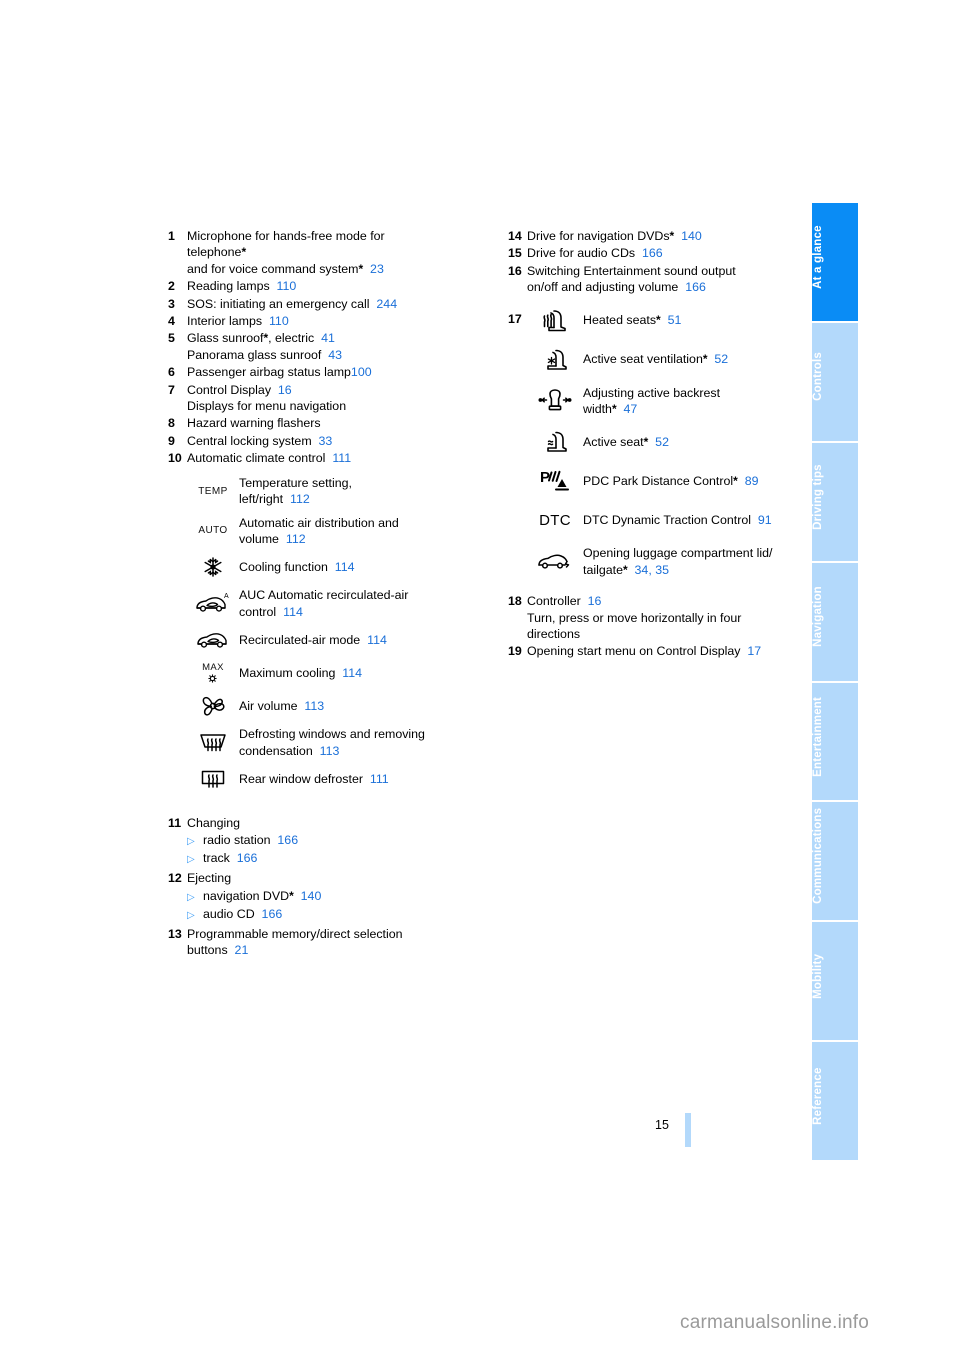 This screenshot has width=960, height=1358. What do you see at coordinates (171, 236) in the screenshot?
I see `legend-number: 1` at bounding box center [171, 236].